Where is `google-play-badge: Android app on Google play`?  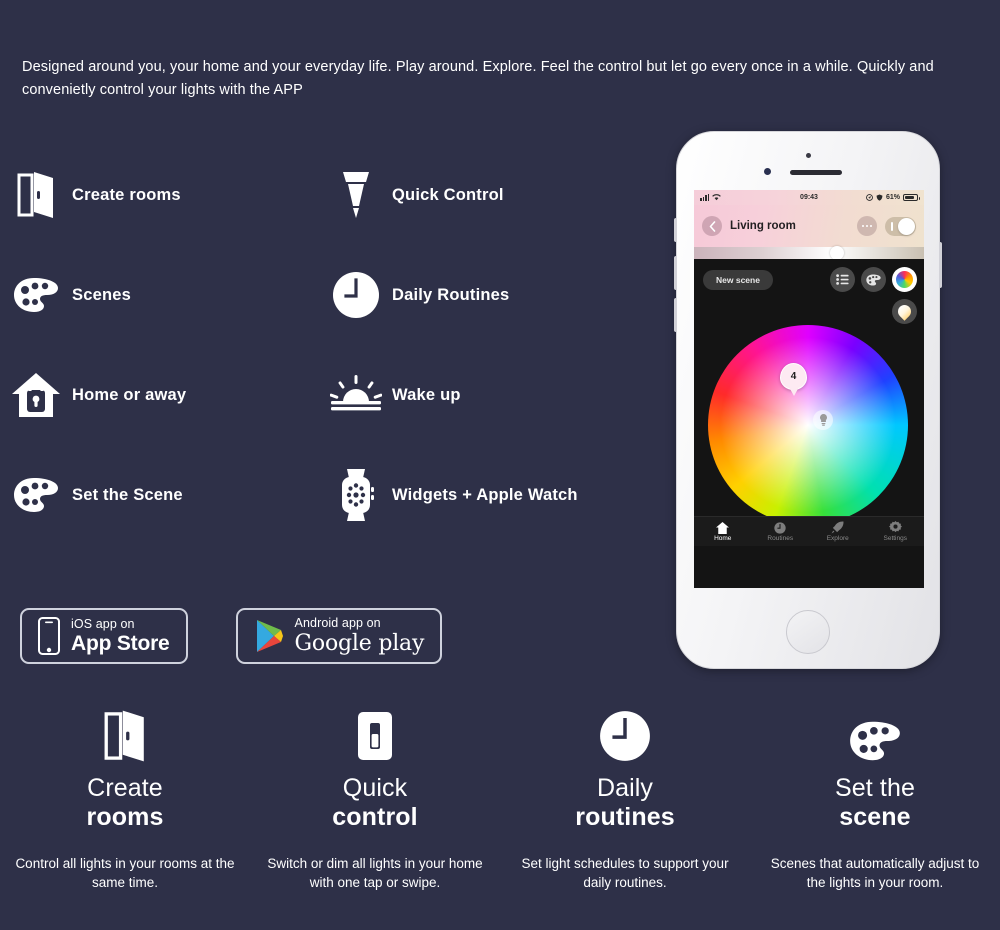 google-play-badge: Android app on Google play is located at coordinates (339, 636).